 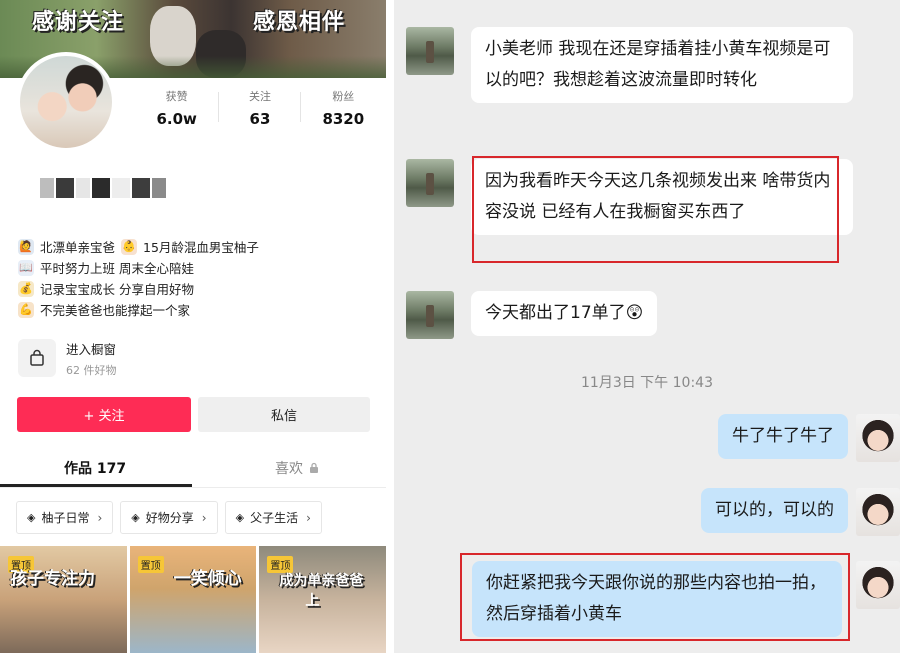 What do you see at coordinates (343, 96) in the screenshot?
I see `stat-label: 粉丝` at bounding box center [343, 96].